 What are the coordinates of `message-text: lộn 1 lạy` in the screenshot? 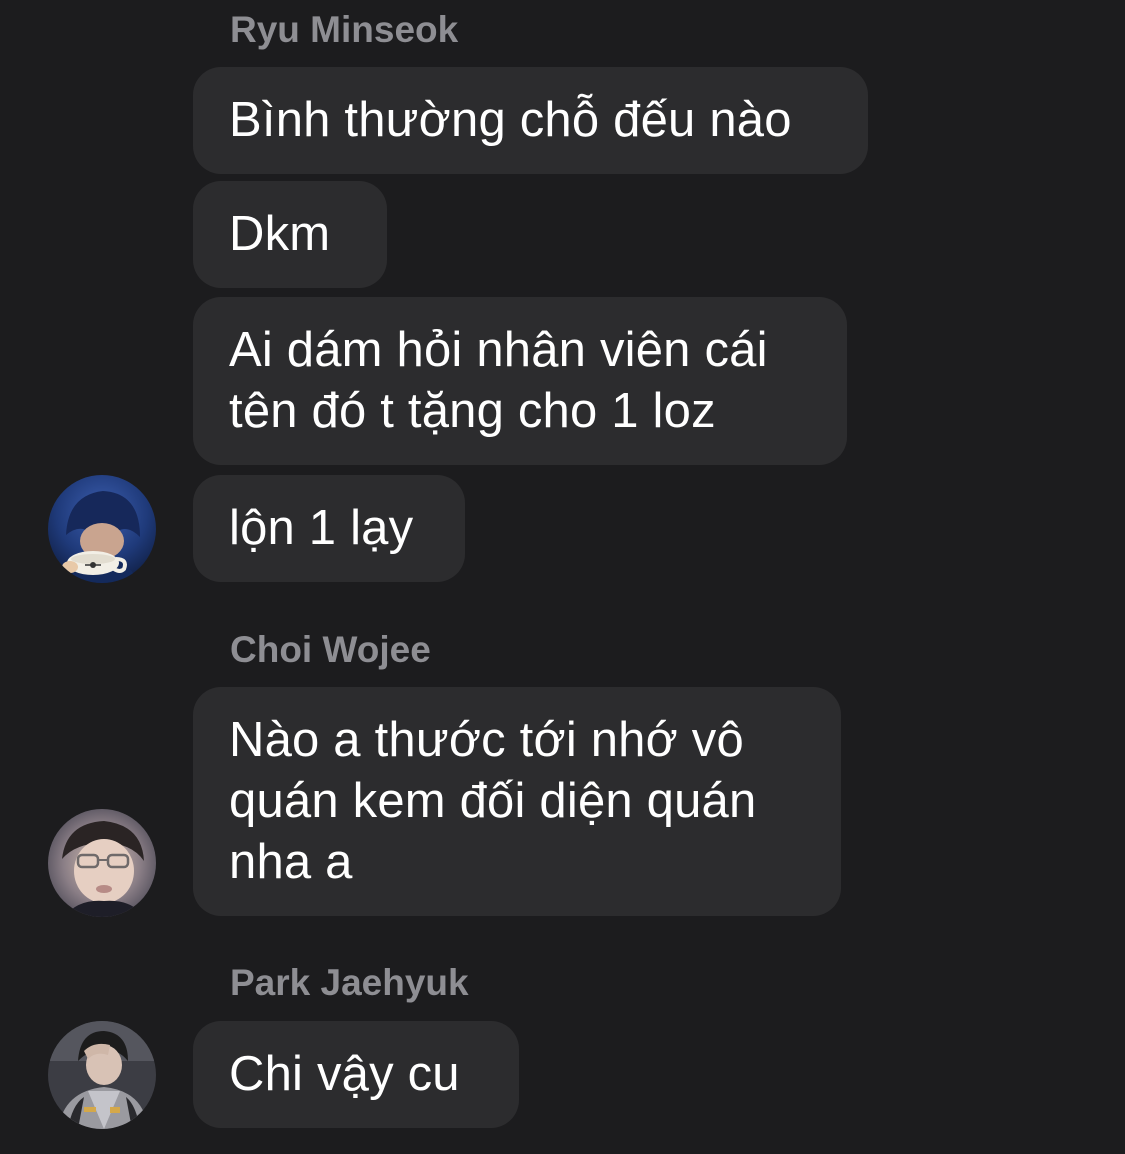 It's located at (321, 528).